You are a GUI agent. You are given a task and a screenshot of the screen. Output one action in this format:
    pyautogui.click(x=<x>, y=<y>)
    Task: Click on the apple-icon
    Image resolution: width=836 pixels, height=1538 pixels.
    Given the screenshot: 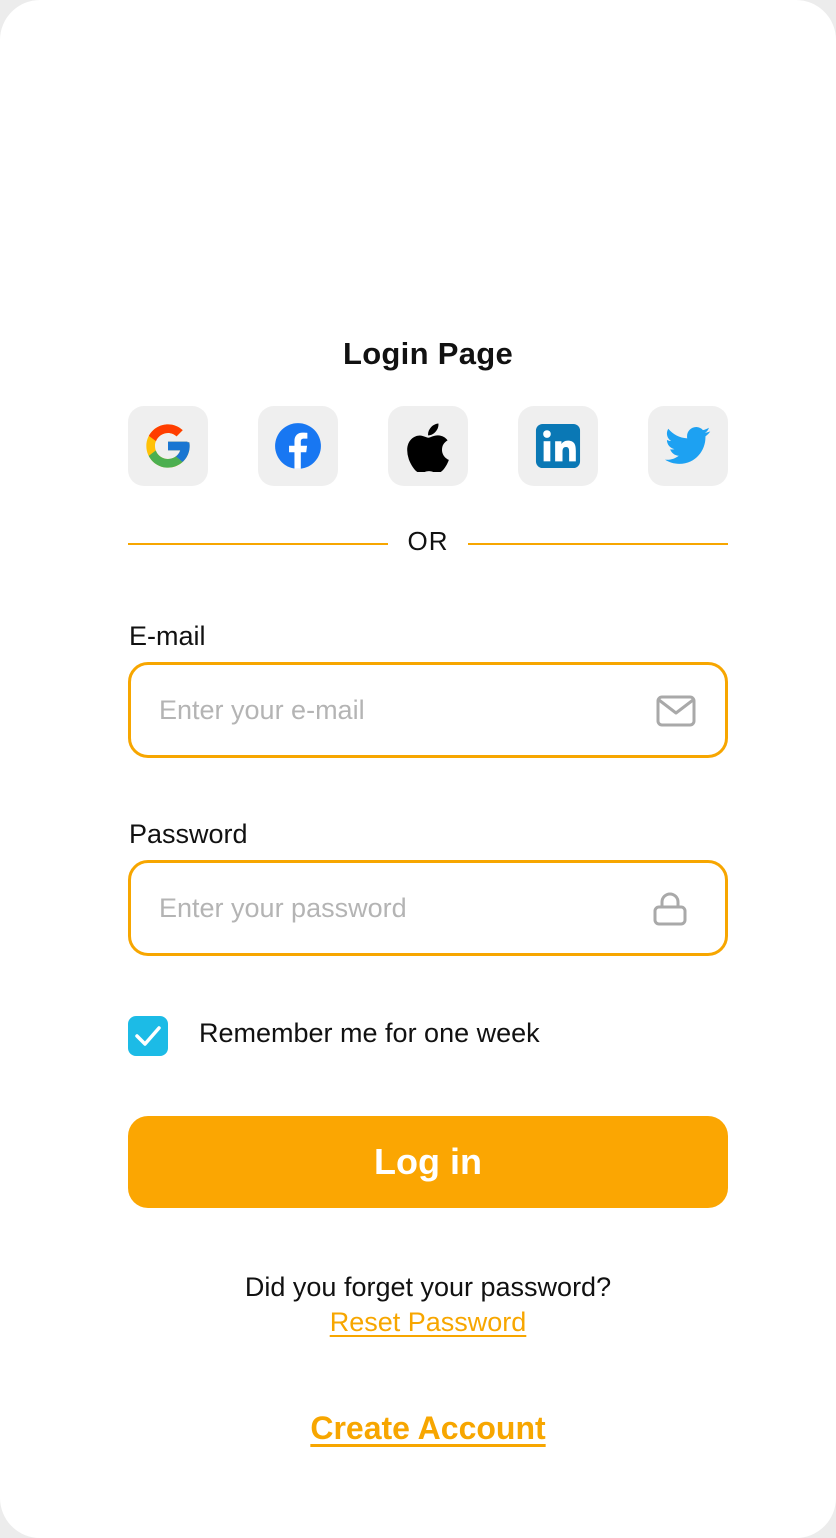 What is the action you would take?
    pyautogui.click(x=428, y=447)
    